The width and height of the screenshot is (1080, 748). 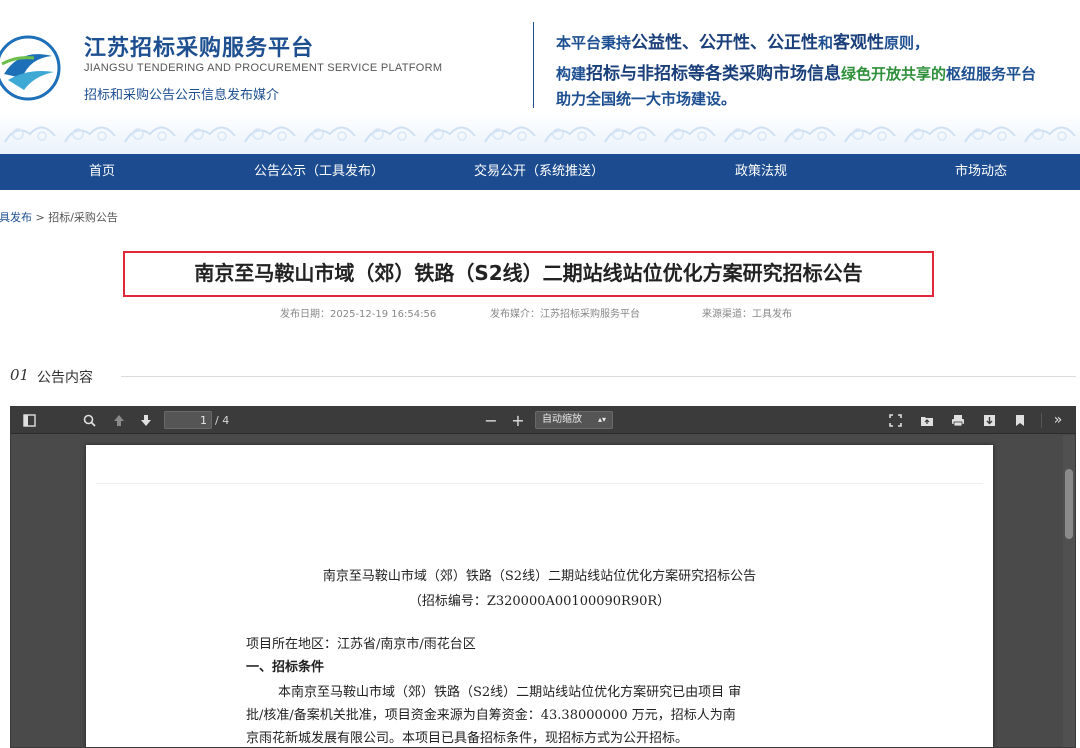 What do you see at coordinates (565, 314) in the screenshot?
I see `publish-media: 发布媒介：江苏招标采购服务平台` at bounding box center [565, 314].